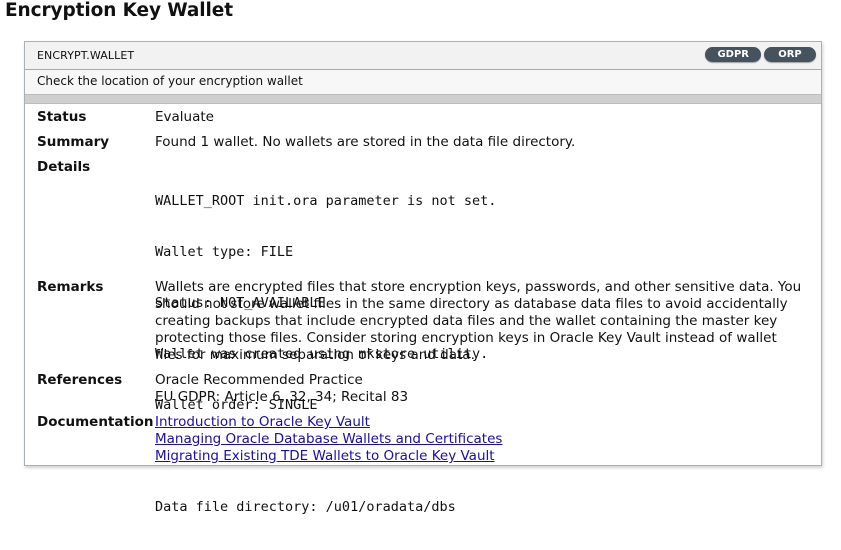  I want to click on remarks-label: Remarks, so click(70, 287).